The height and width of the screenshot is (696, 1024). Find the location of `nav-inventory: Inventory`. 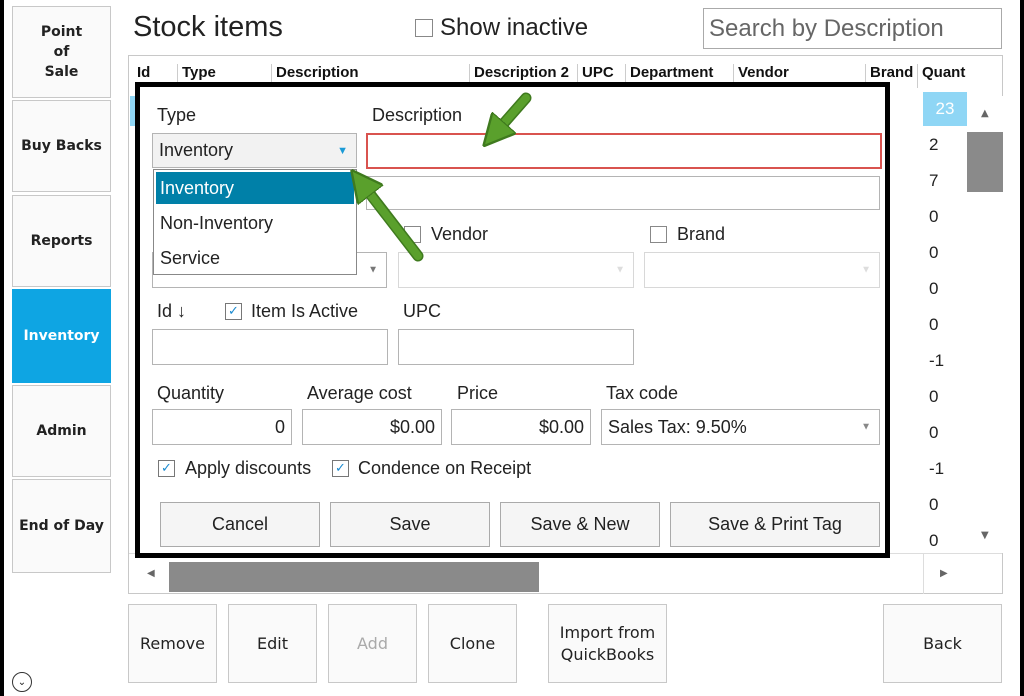

nav-inventory: Inventory is located at coordinates (61, 336).